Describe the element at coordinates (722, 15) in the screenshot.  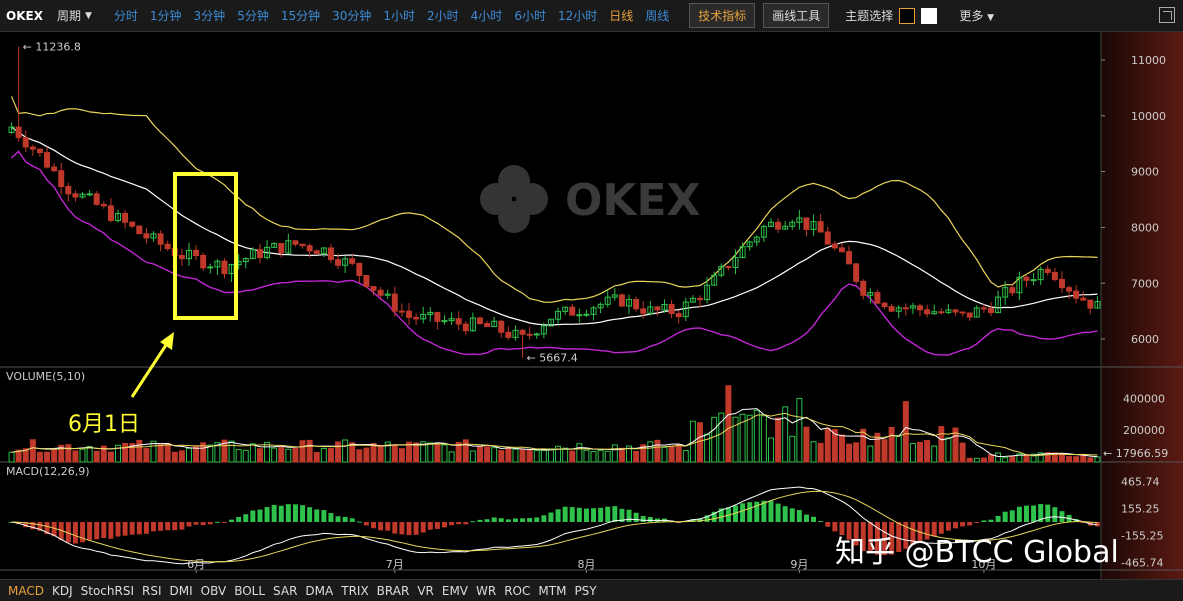
I see `tech-indicator-button: 技术指标` at that location.